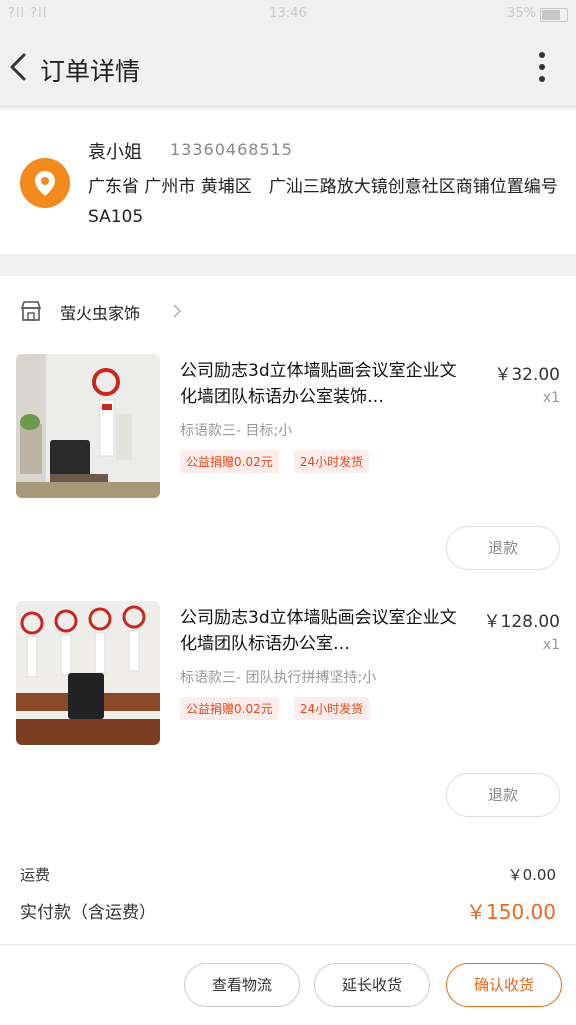 The image size is (576, 1025). Describe the element at coordinates (504, 985) in the screenshot. I see `confirm-receipt-button: 确认收货` at that location.